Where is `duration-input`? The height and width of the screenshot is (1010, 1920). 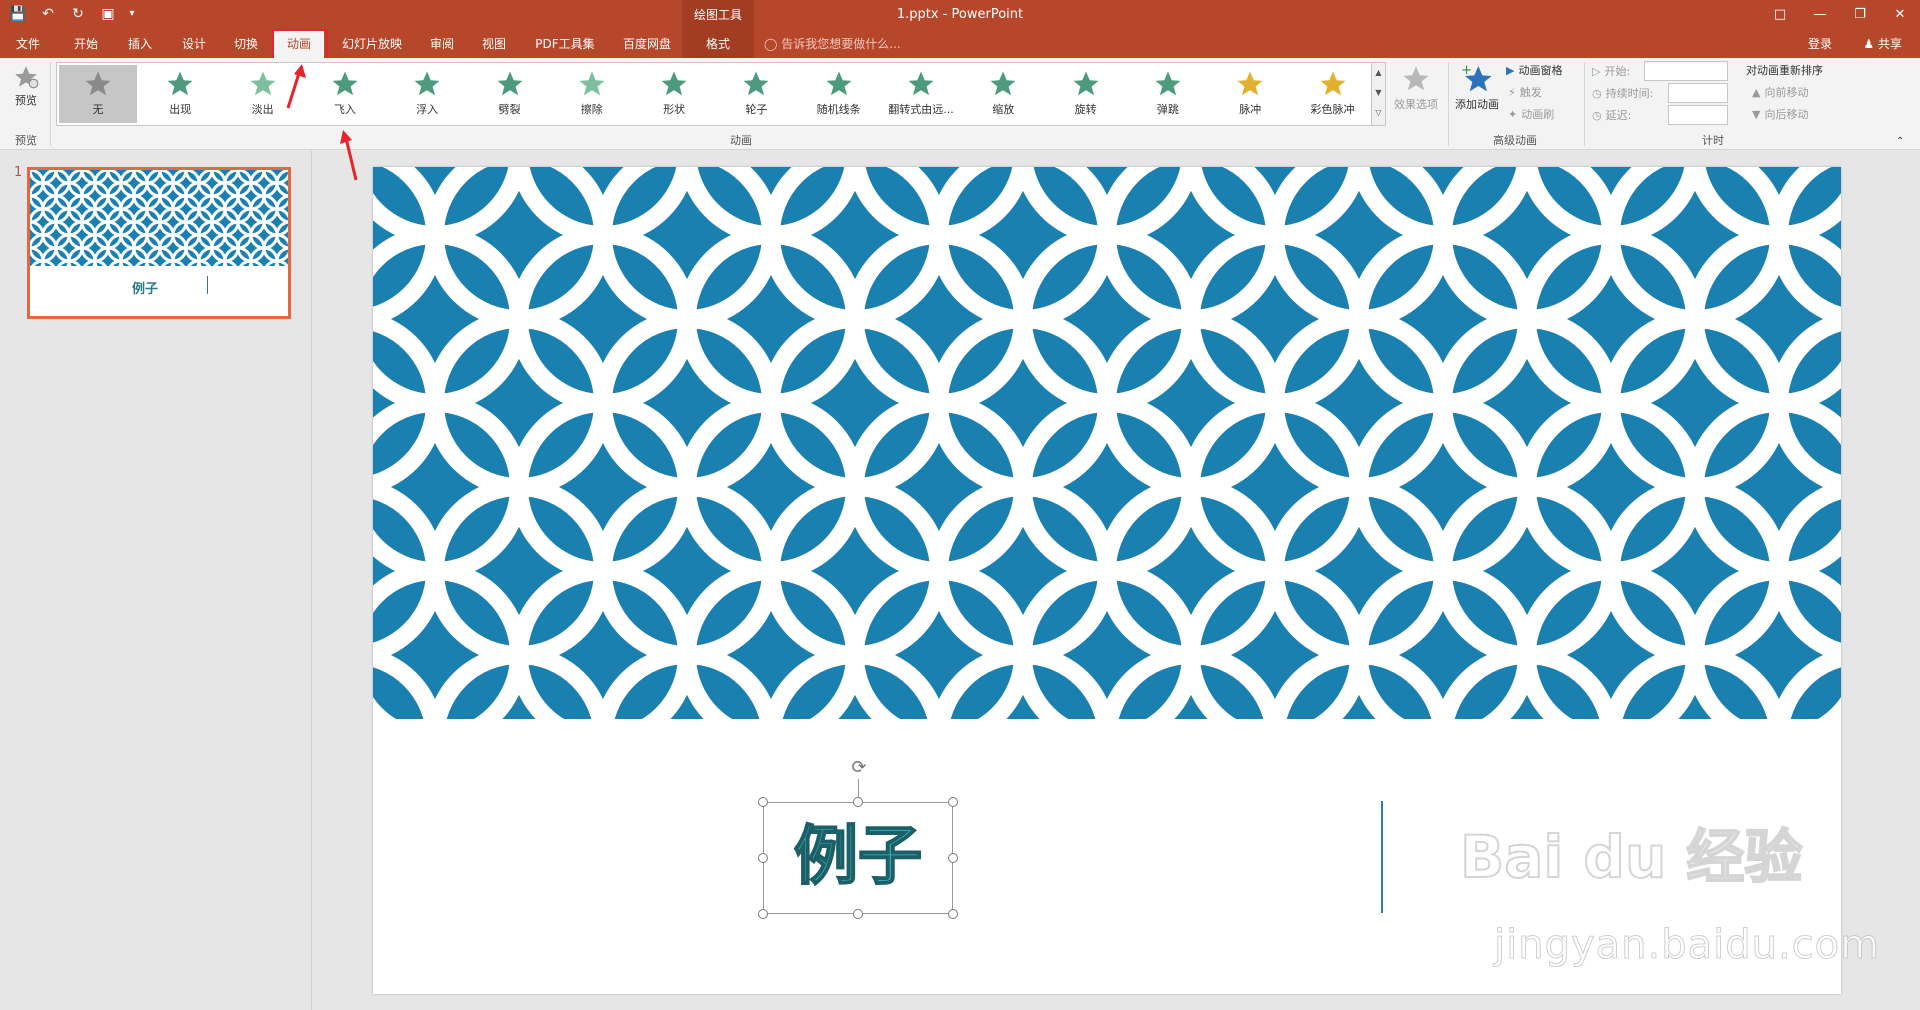 duration-input is located at coordinates (1698, 93).